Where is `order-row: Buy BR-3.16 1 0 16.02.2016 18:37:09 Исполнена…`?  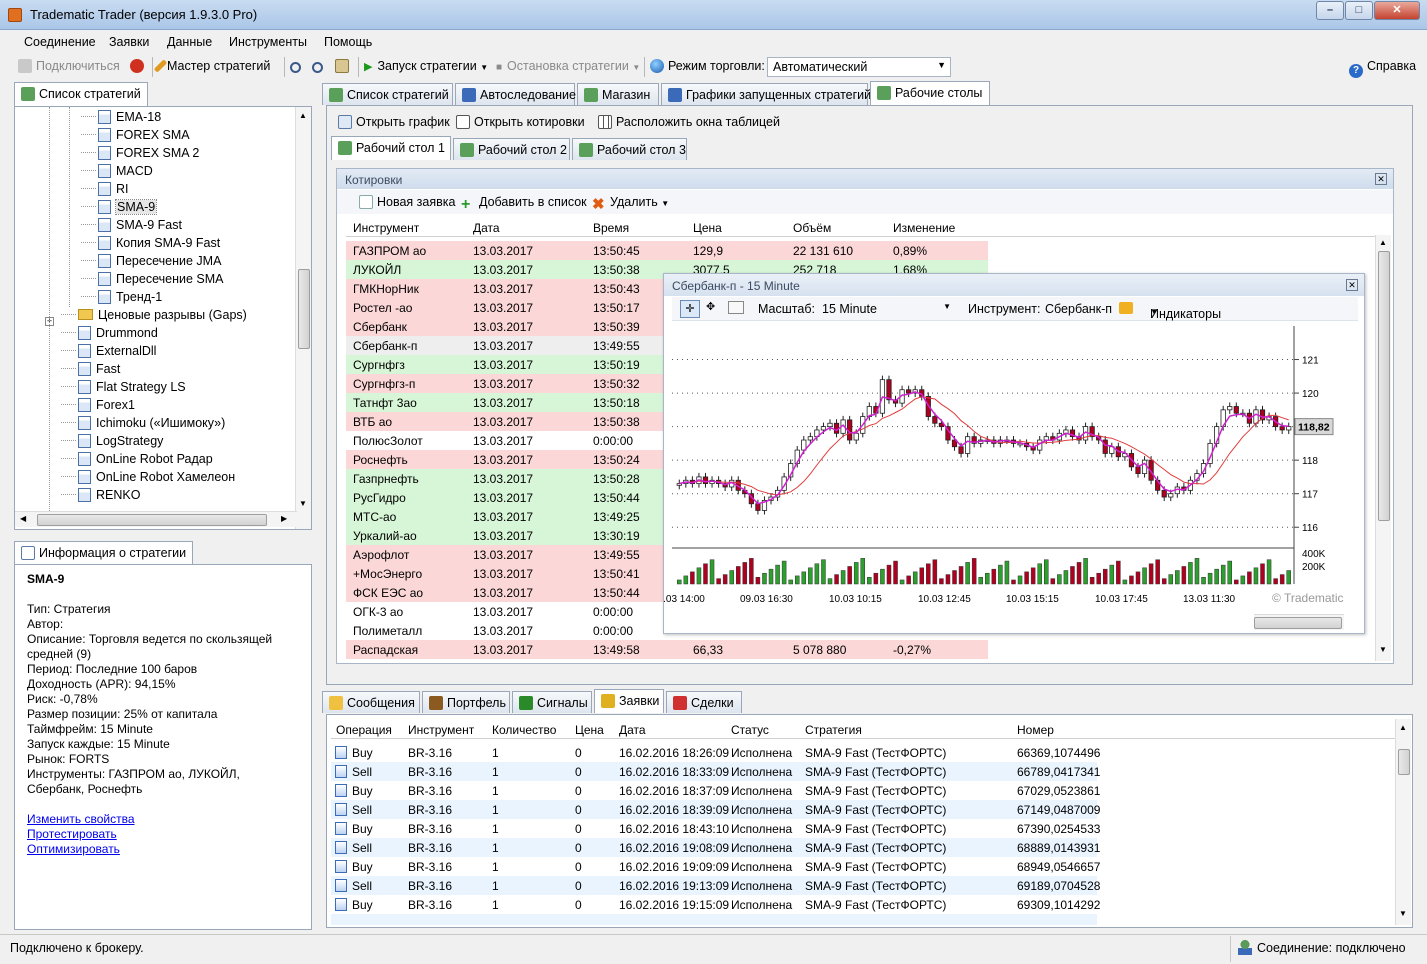
order-row: Buy BR-3.16 1 0 16.02.2016 18:37:09 Исполнена… is located at coordinates (715, 790).